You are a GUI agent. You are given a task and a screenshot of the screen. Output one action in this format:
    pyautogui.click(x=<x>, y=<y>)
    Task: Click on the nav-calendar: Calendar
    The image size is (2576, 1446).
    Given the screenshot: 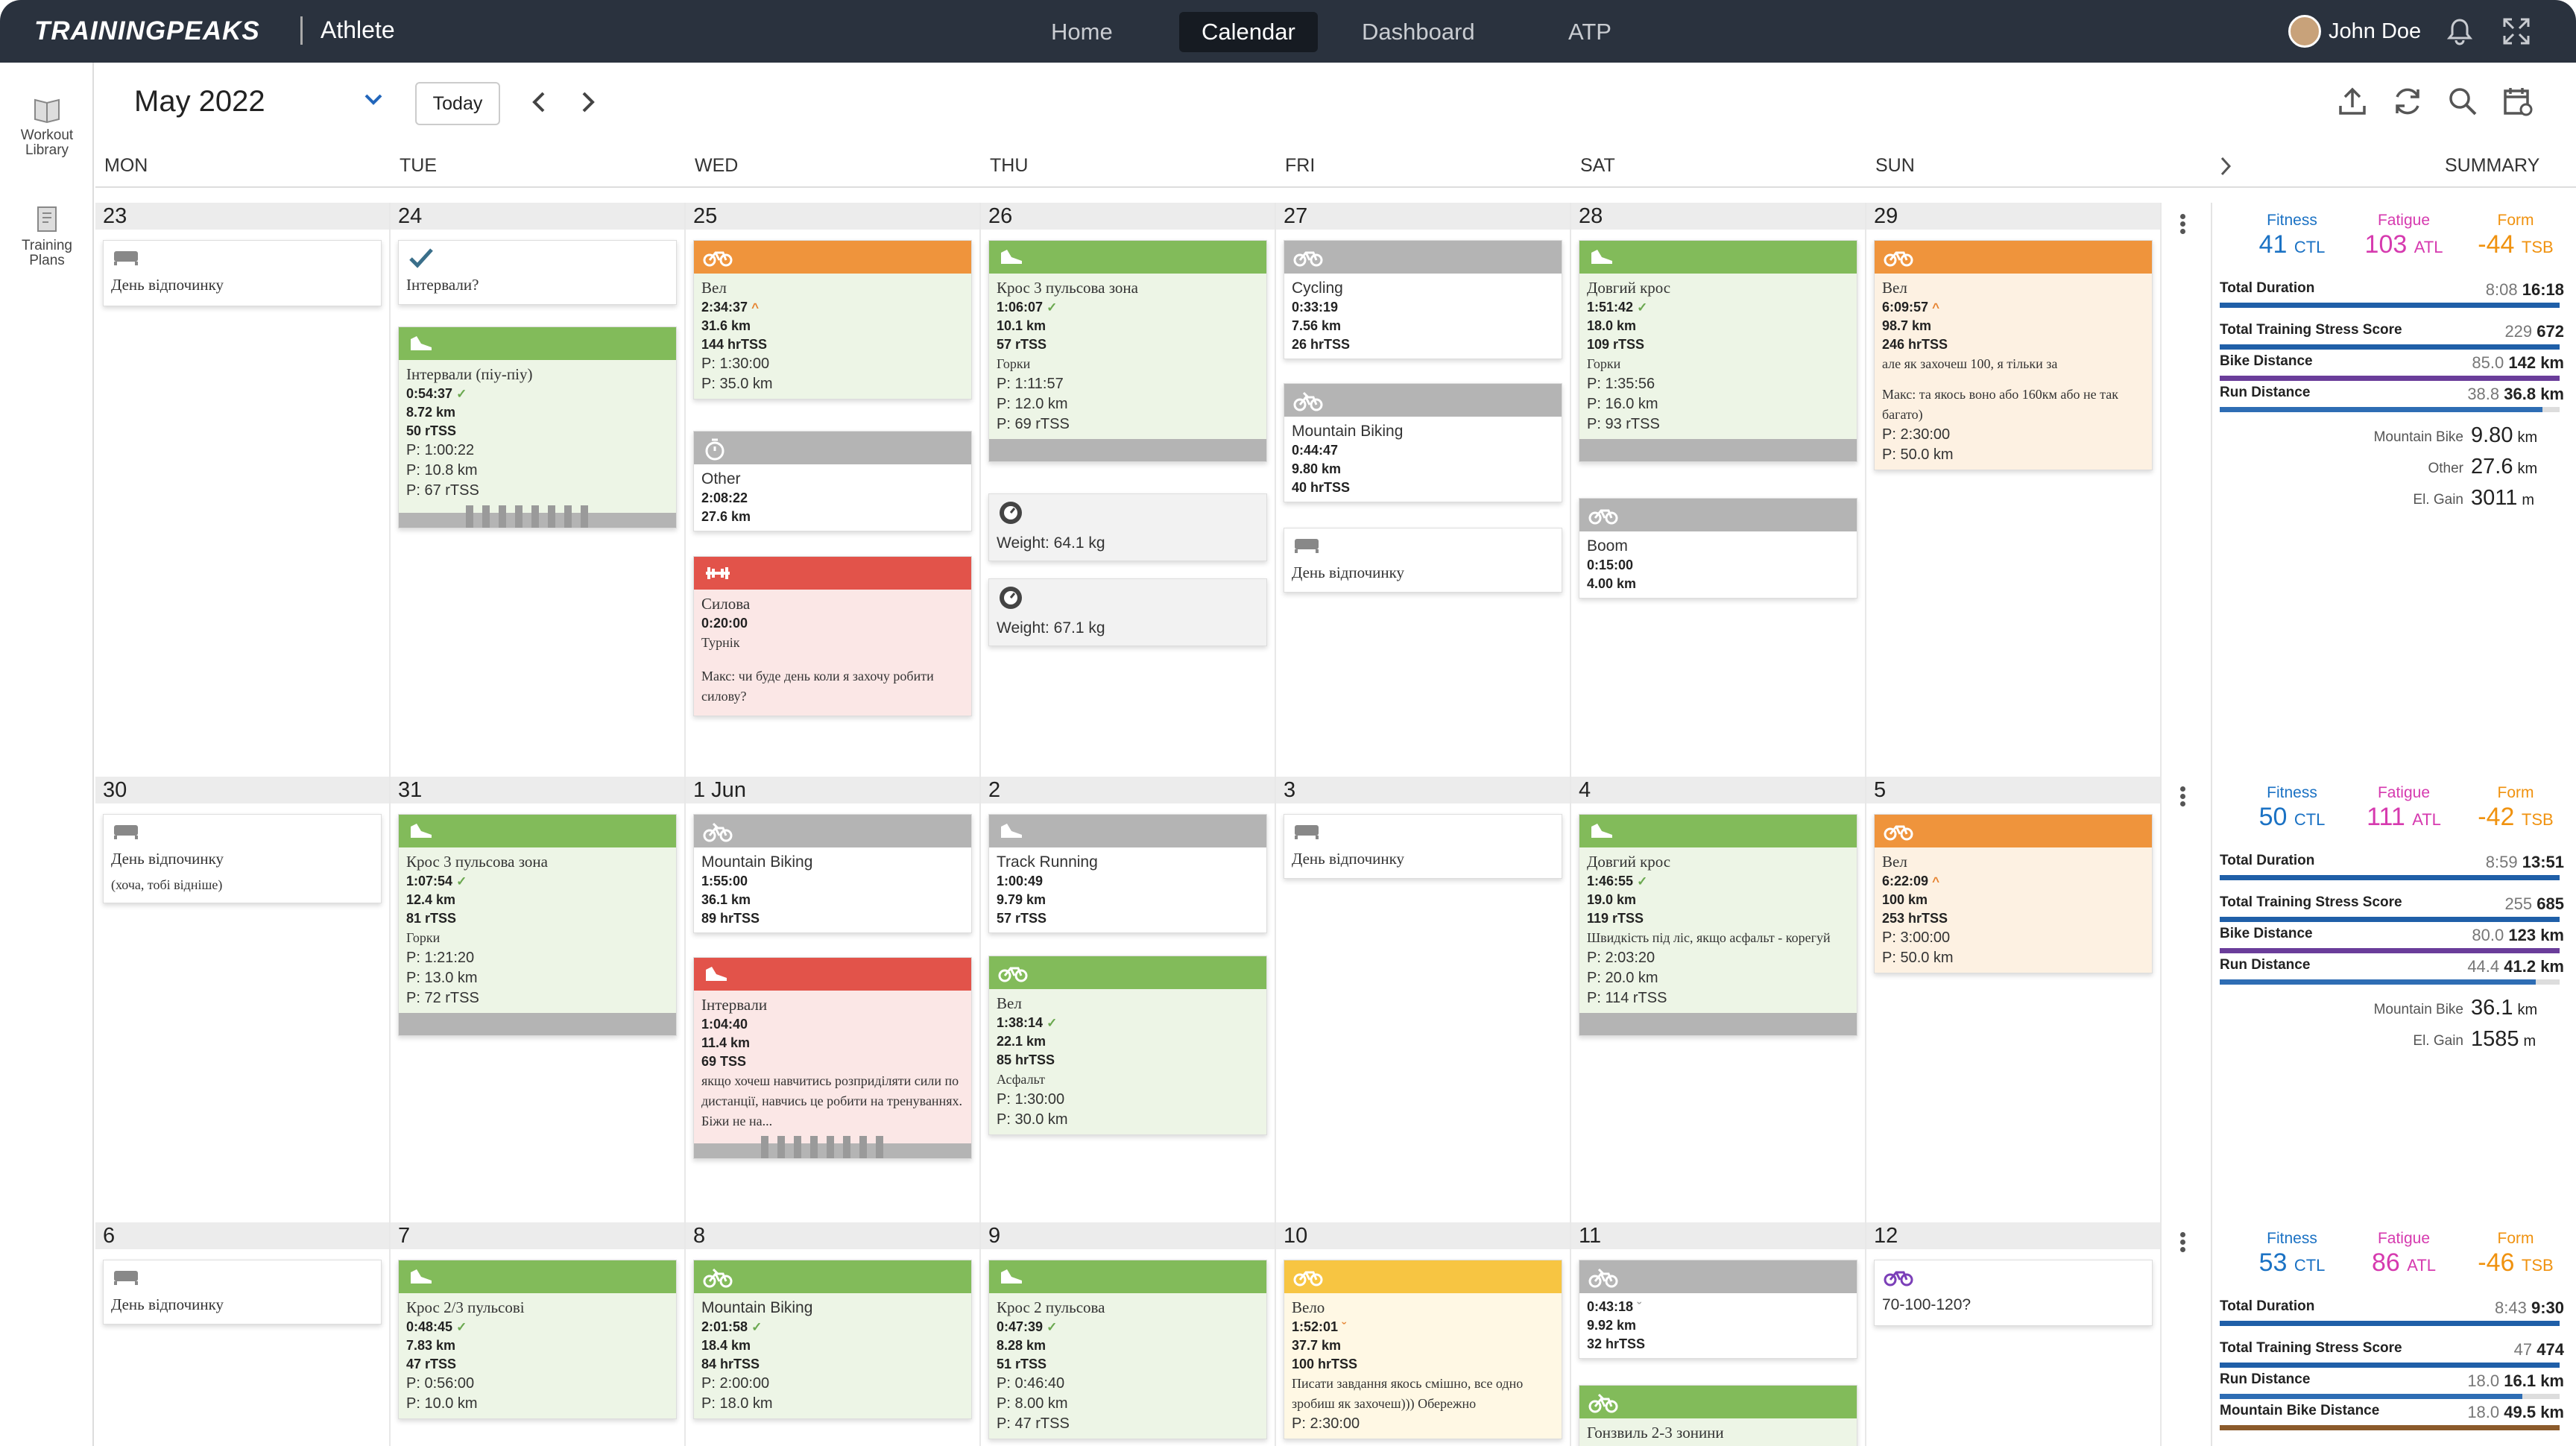 What is the action you would take?
    pyautogui.click(x=1248, y=32)
    